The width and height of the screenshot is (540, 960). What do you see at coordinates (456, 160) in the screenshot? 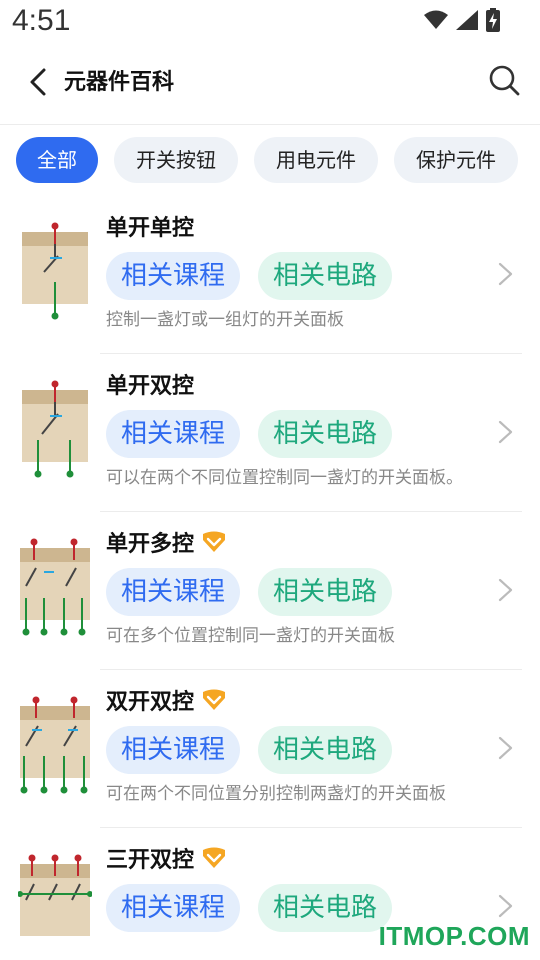
I see `tab-protection-components: 保护元件` at bounding box center [456, 160].